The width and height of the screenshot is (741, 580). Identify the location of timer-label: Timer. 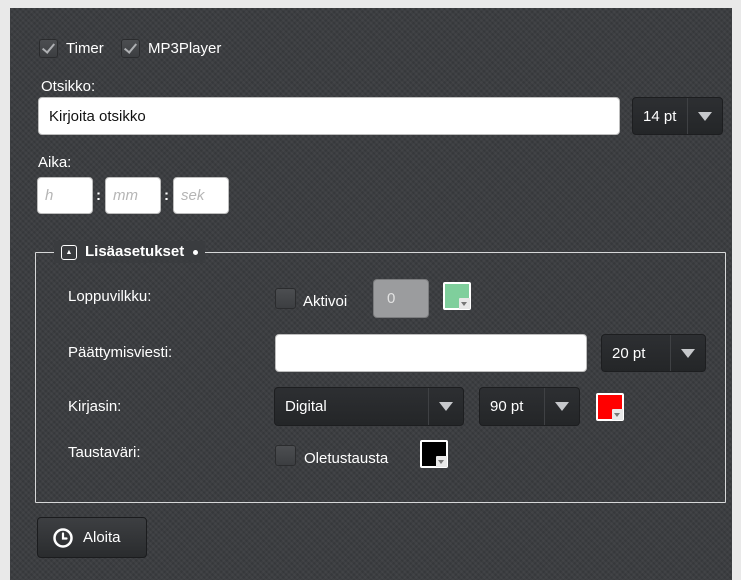
(85, 48).